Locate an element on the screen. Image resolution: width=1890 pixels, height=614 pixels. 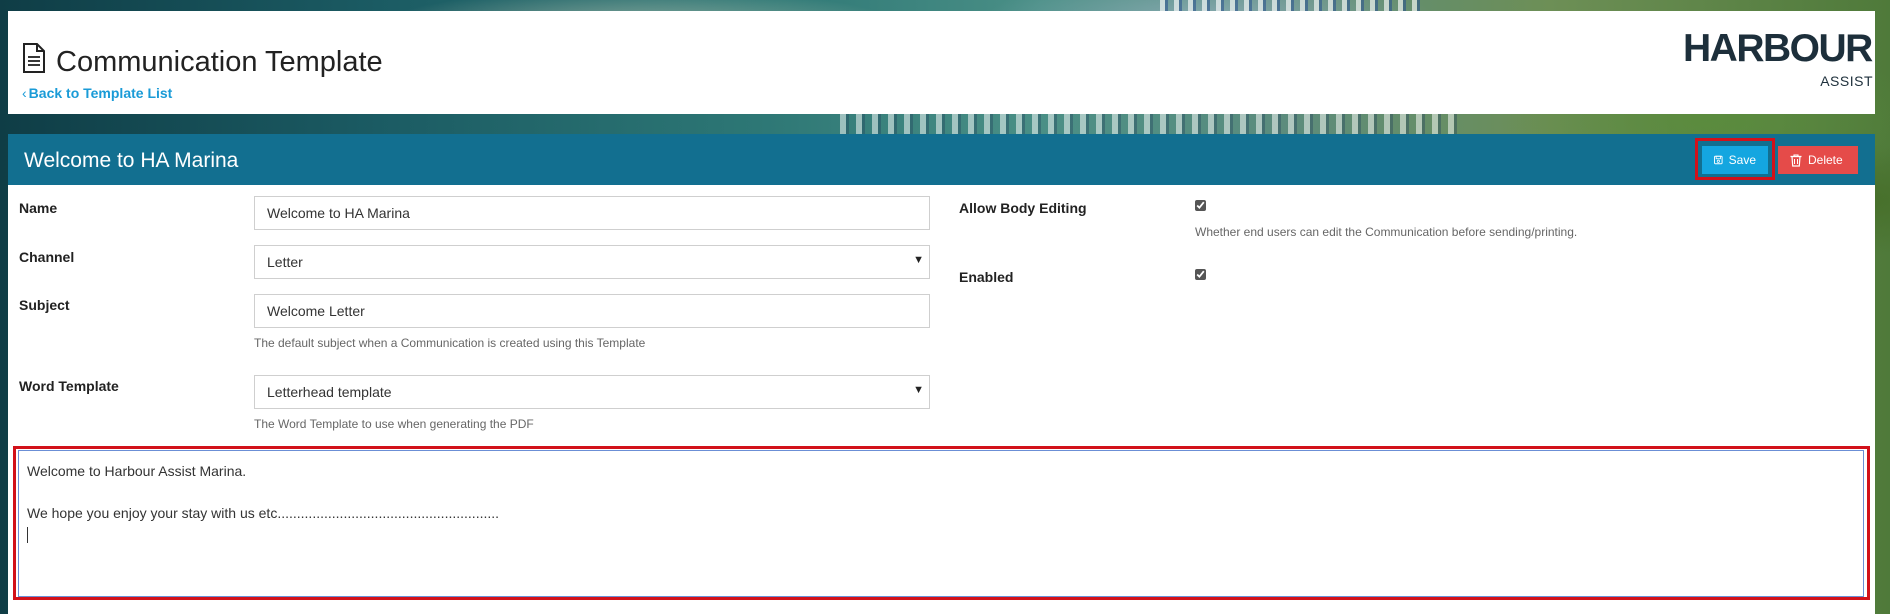
enabled-label: Enabled is located at coordinates (986, 277).